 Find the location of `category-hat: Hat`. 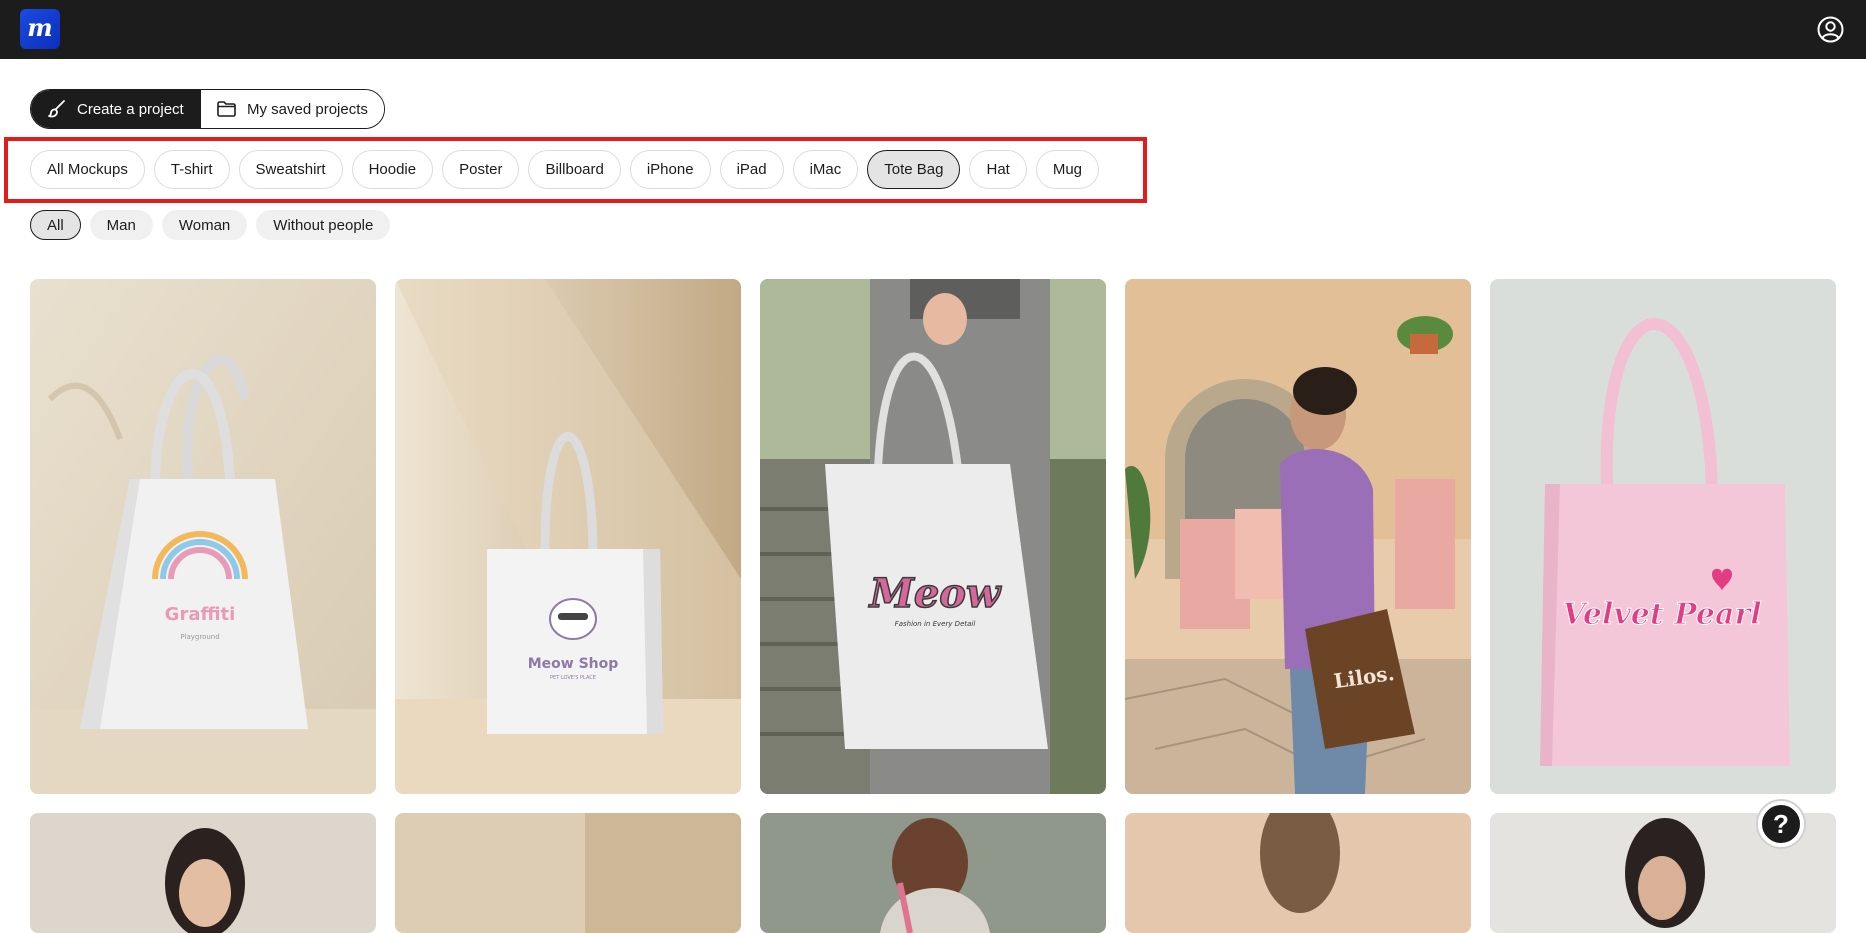

category-hat: Hat is located at coordinates (998, 169).